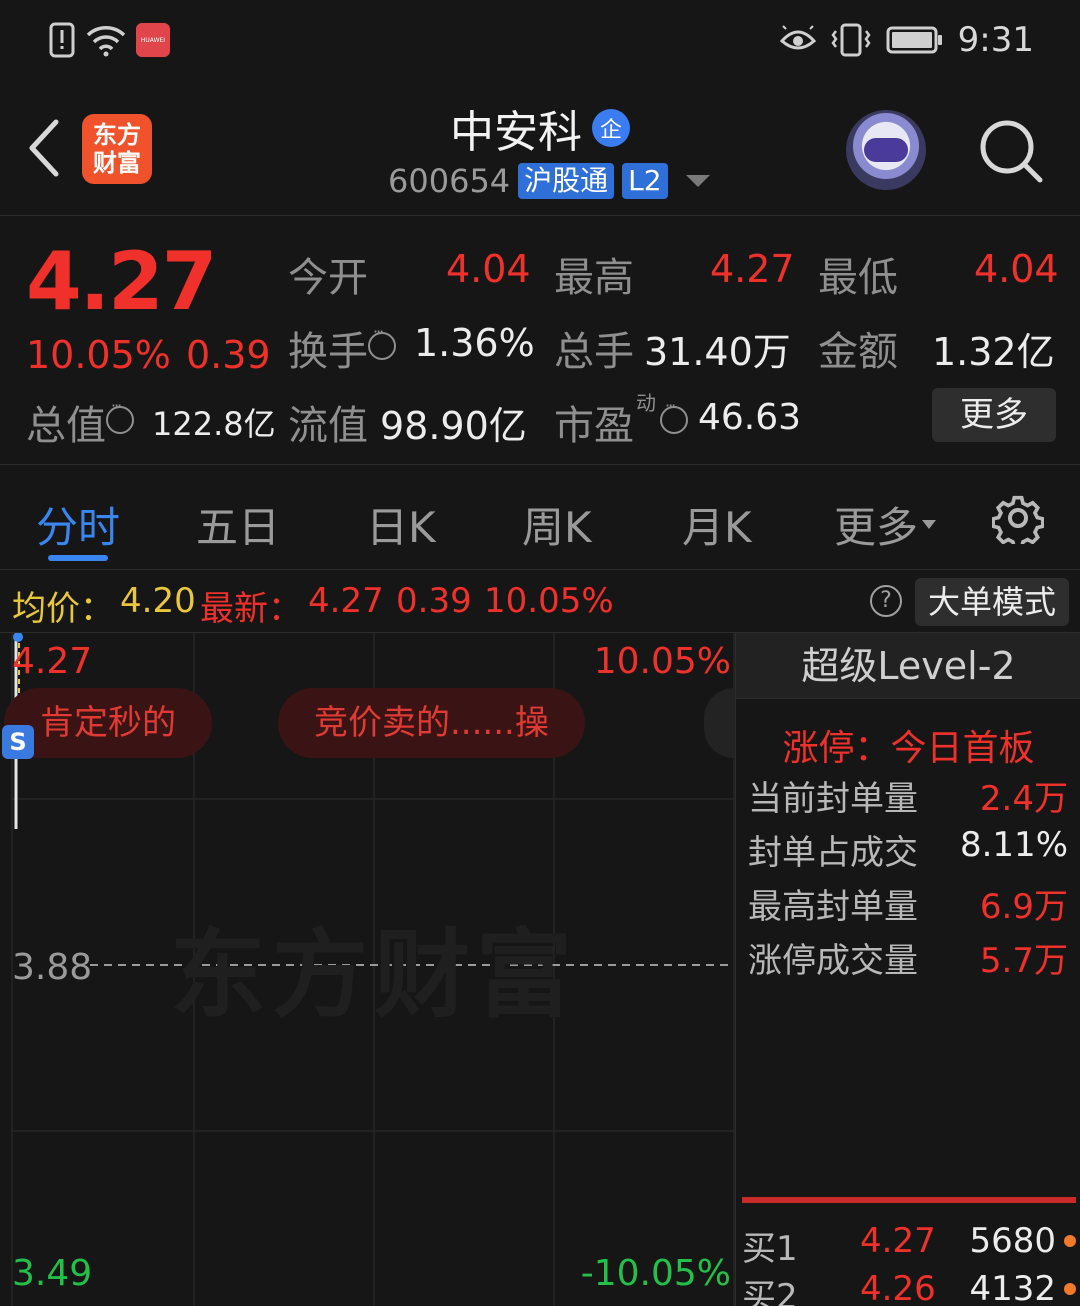 The width and height of the screenshot is (1080, 1306). What do you see at coordinates (770, 1291) in the screenshot?
I see `order-side: 买2` at bounding box center [770, 1291].